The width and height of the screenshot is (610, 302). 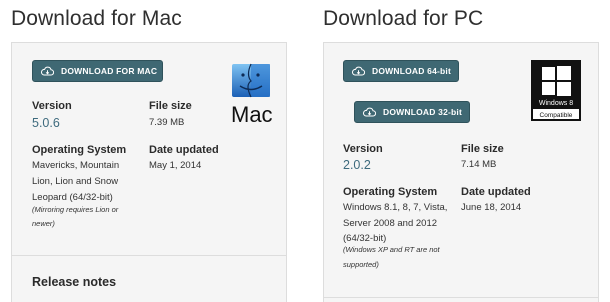 I want to click on pc-os-label: Operating System, so click(x=390, y=192).